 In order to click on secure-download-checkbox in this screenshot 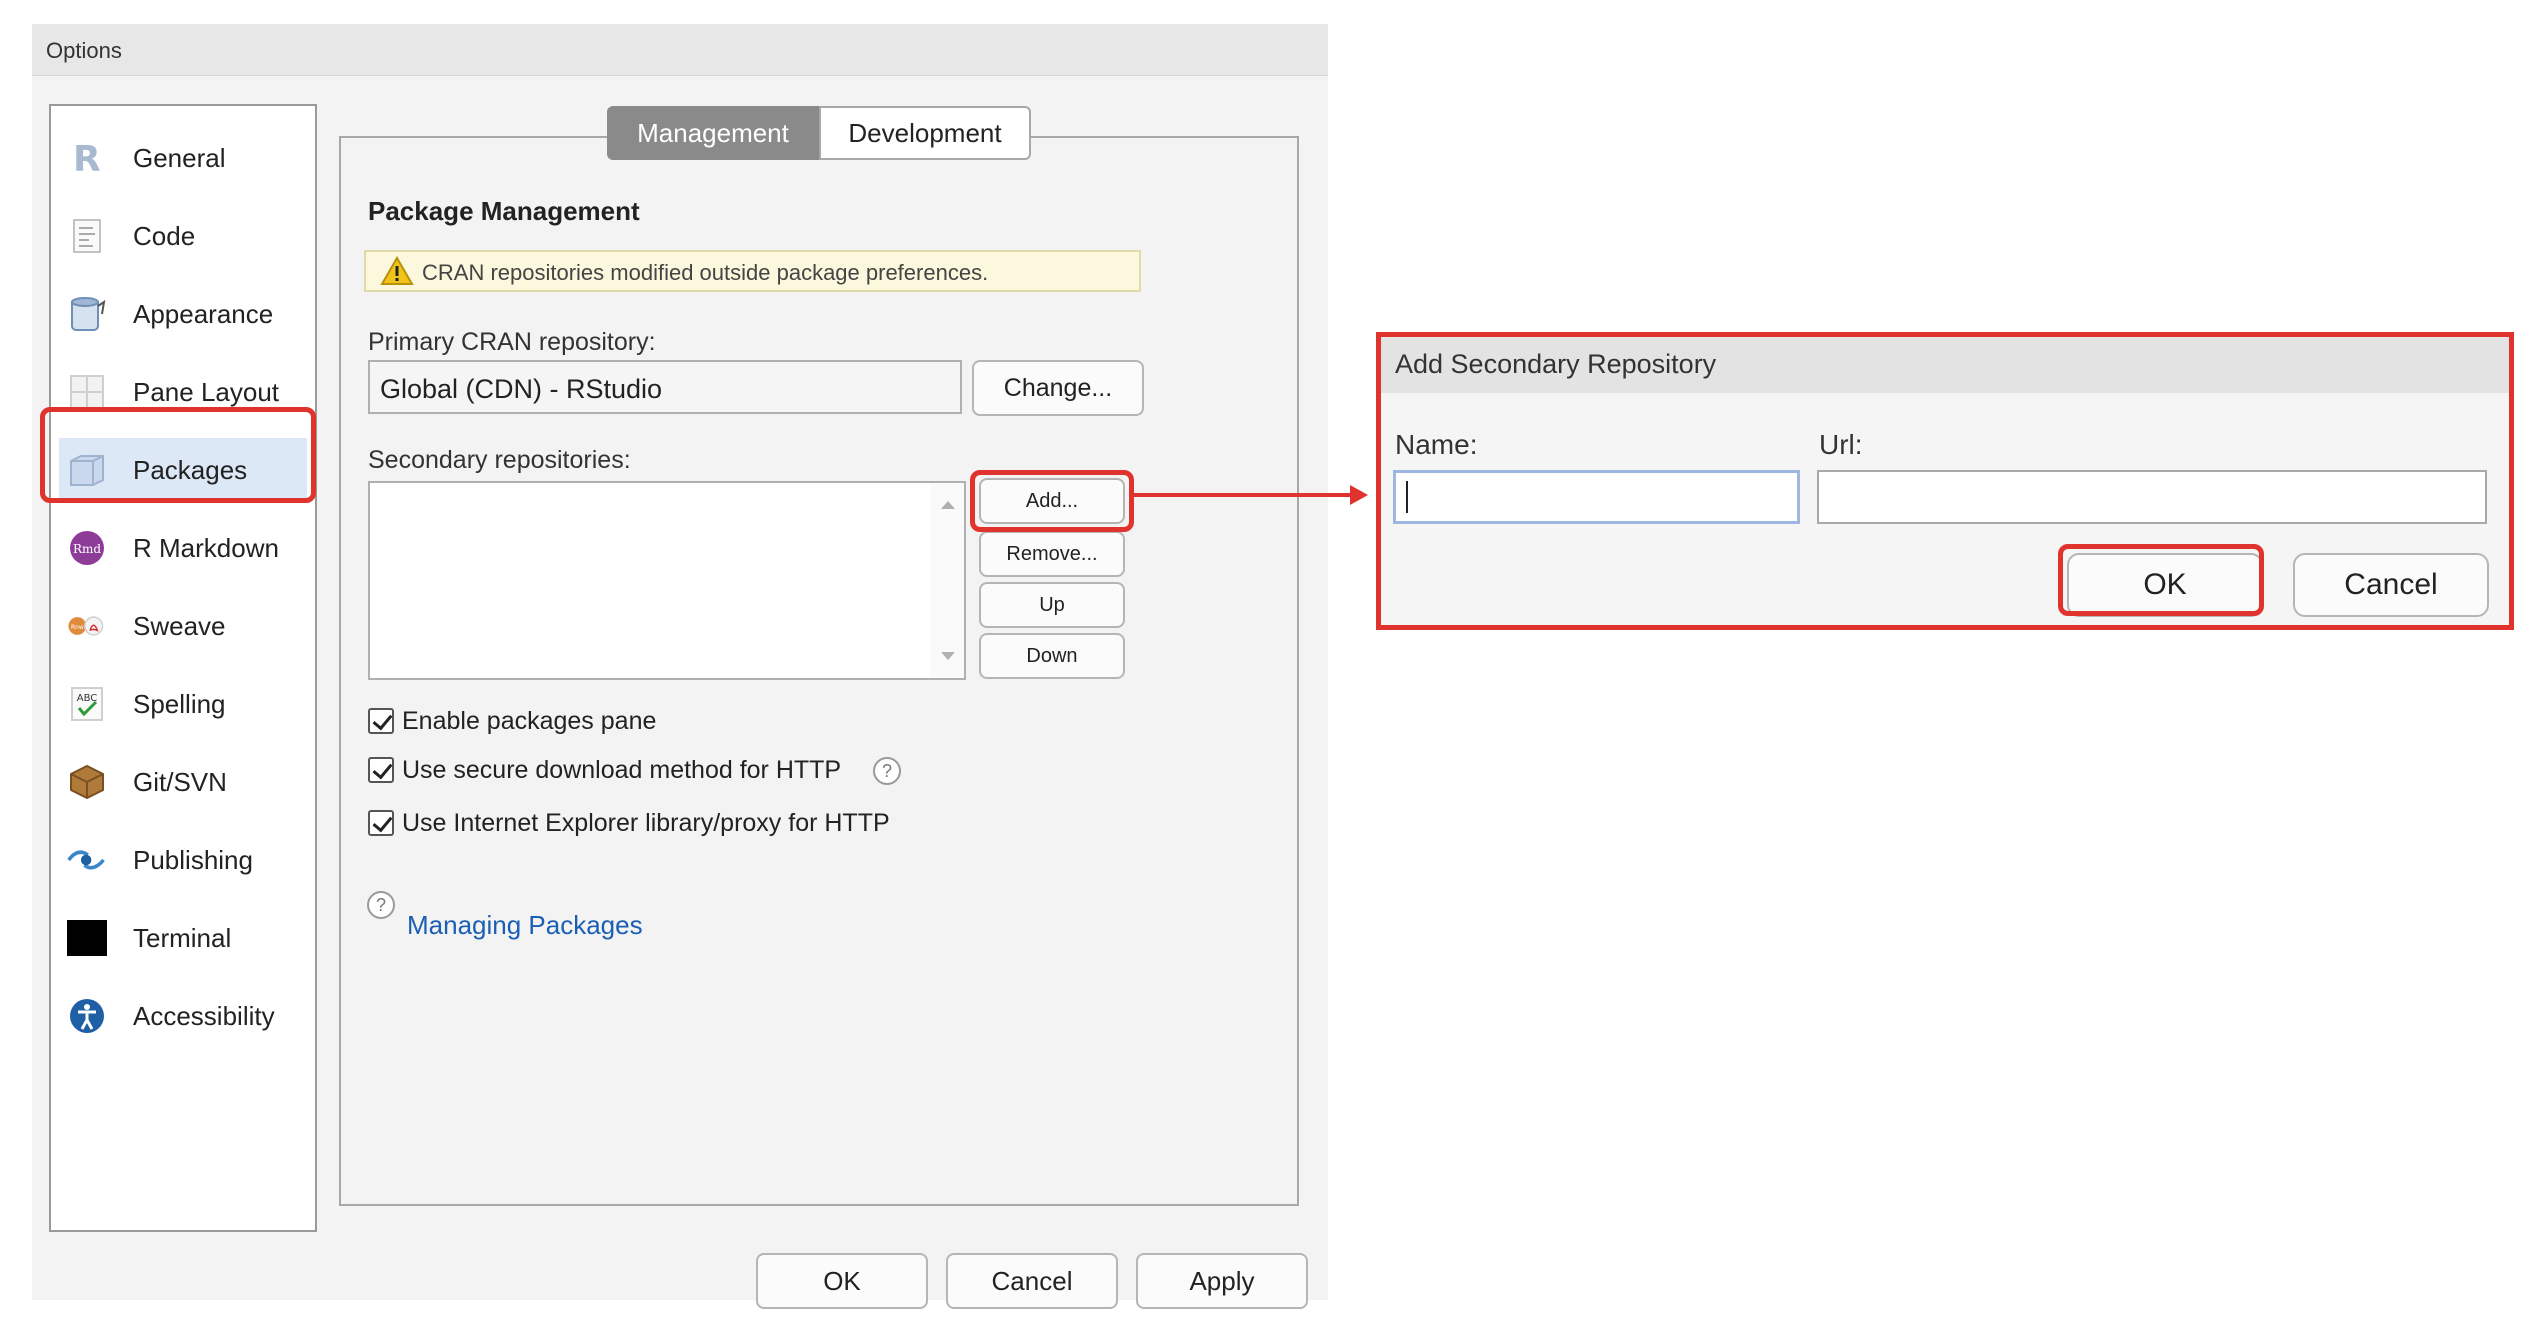, I will do `click(381, 770)`.